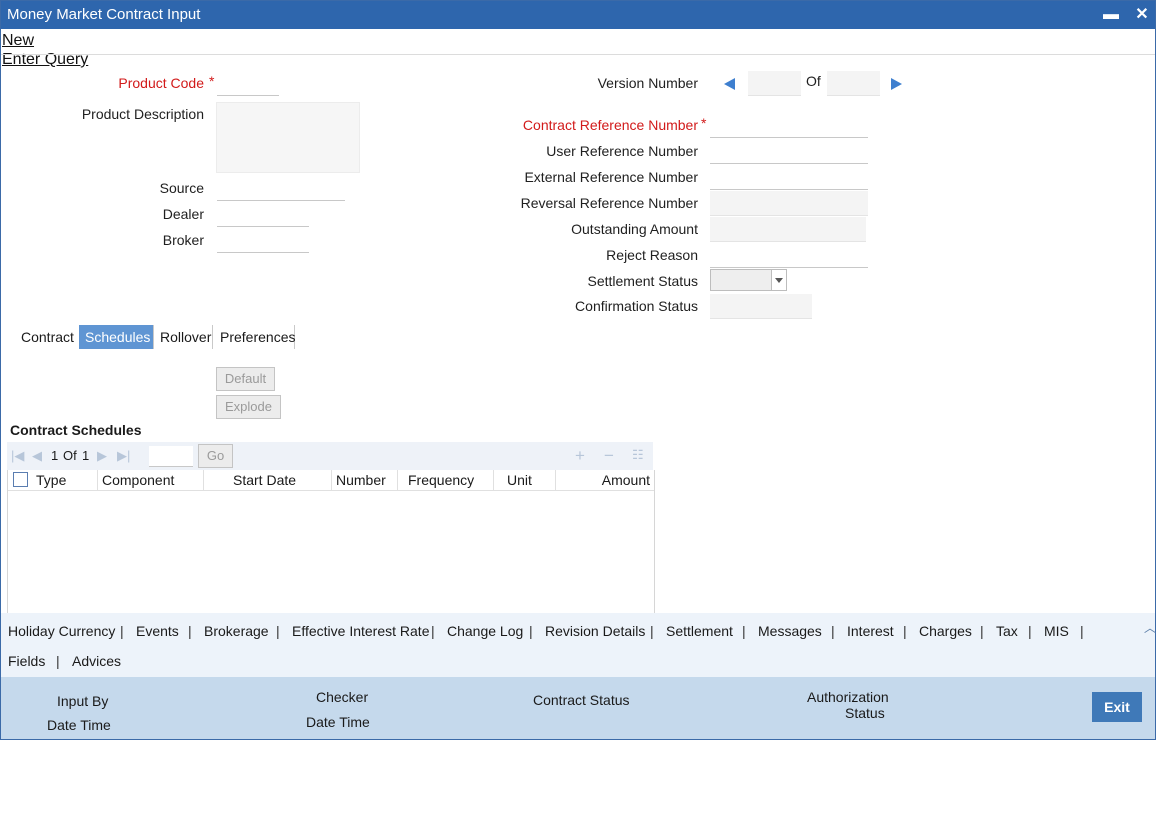  Describe the element at coordinates (634, 229) in the screenshot. I see `outstanding-amount-label: Outstanding Amount` at that location.